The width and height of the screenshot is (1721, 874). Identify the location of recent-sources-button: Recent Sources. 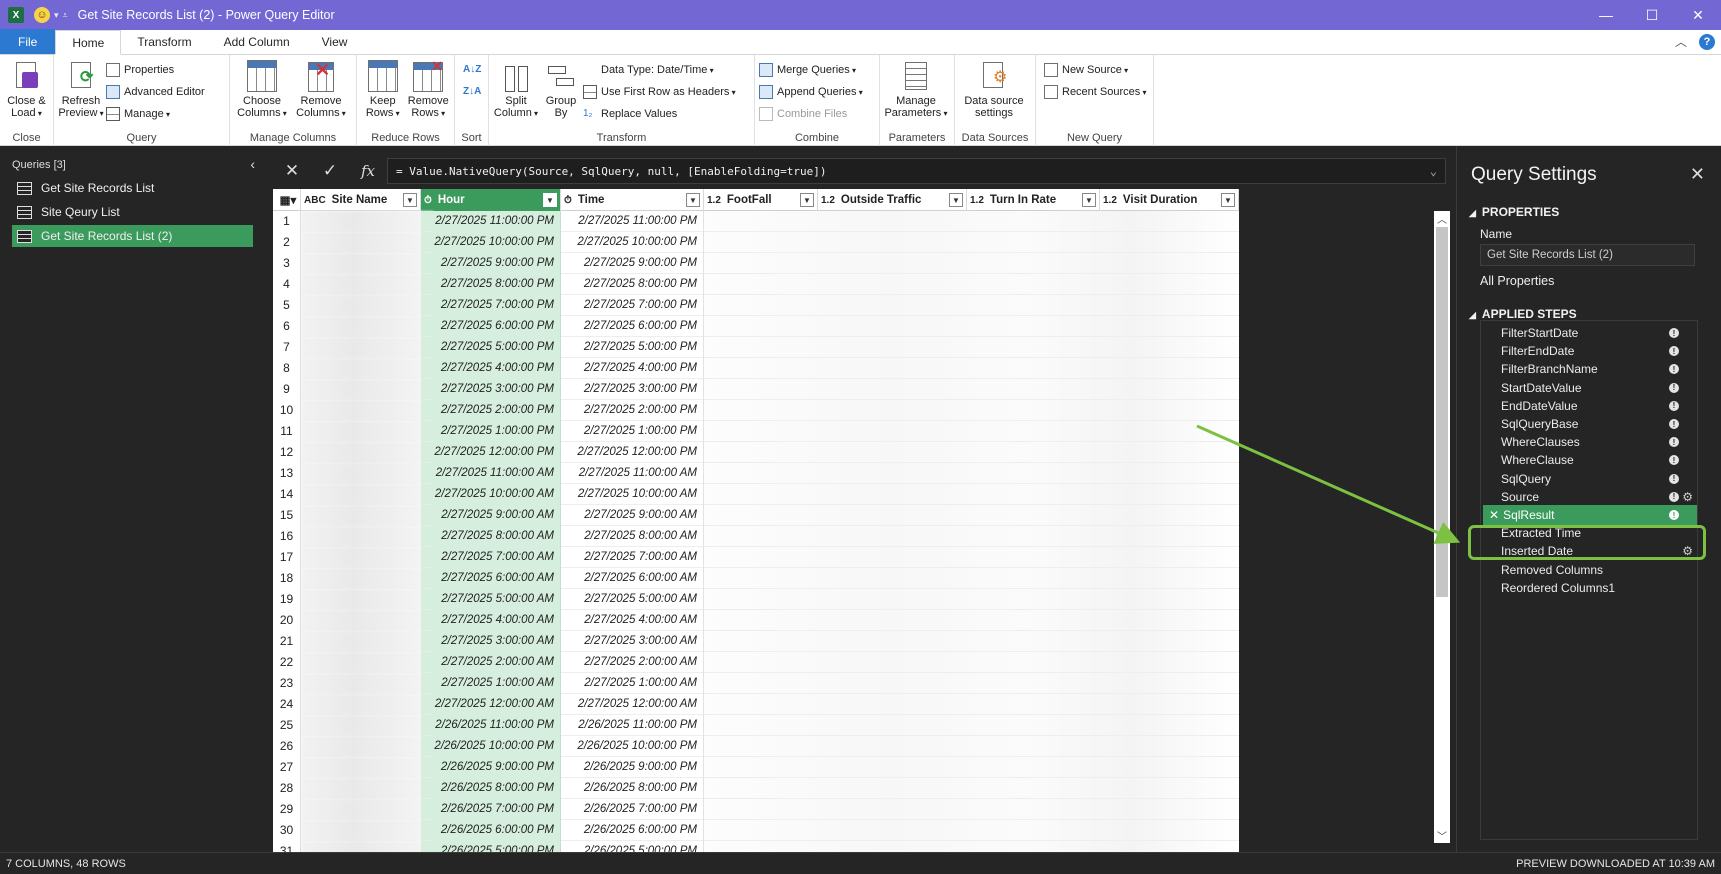
(1095, 91).